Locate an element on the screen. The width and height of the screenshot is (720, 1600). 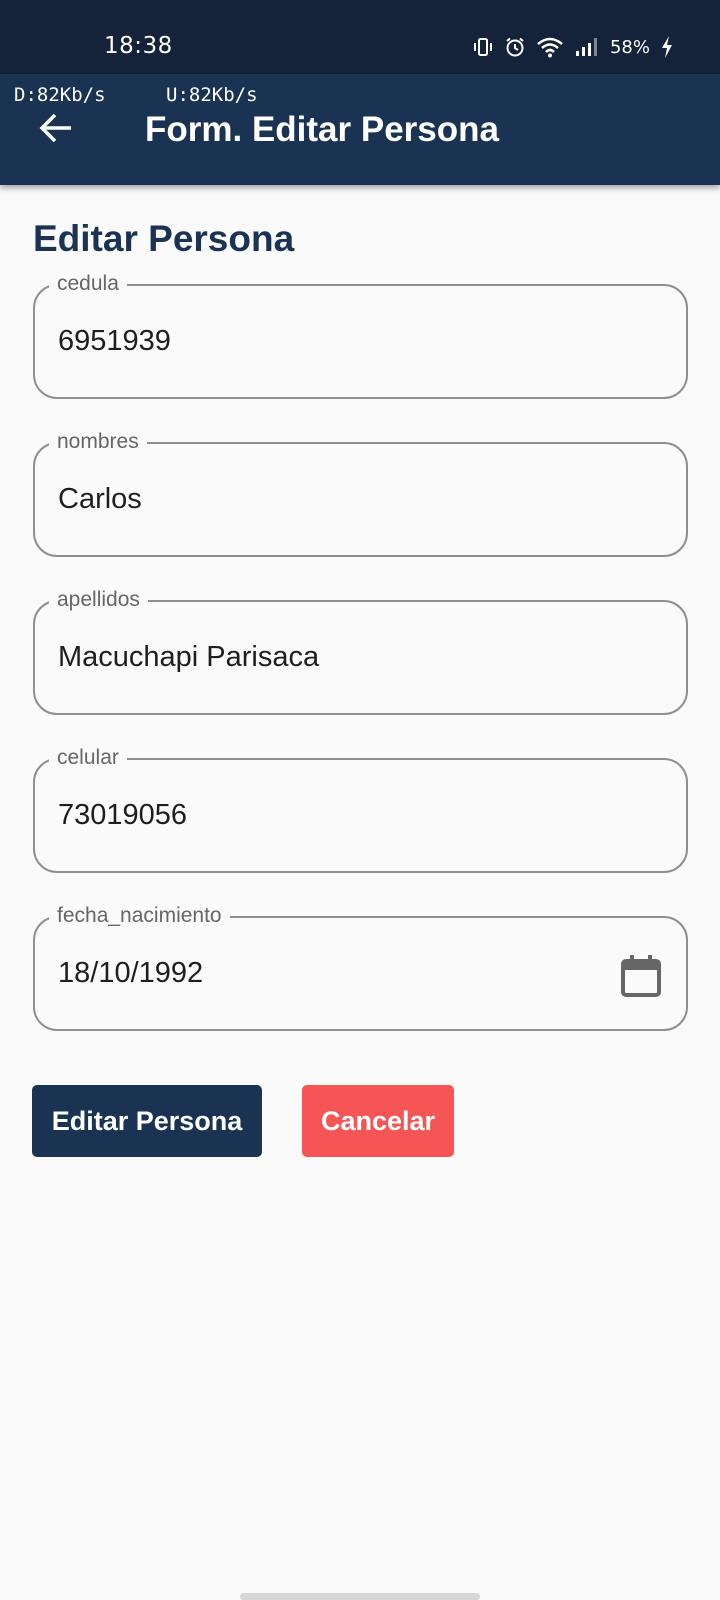
cedula-value: 6951939 is located at coordinates (114, 341).